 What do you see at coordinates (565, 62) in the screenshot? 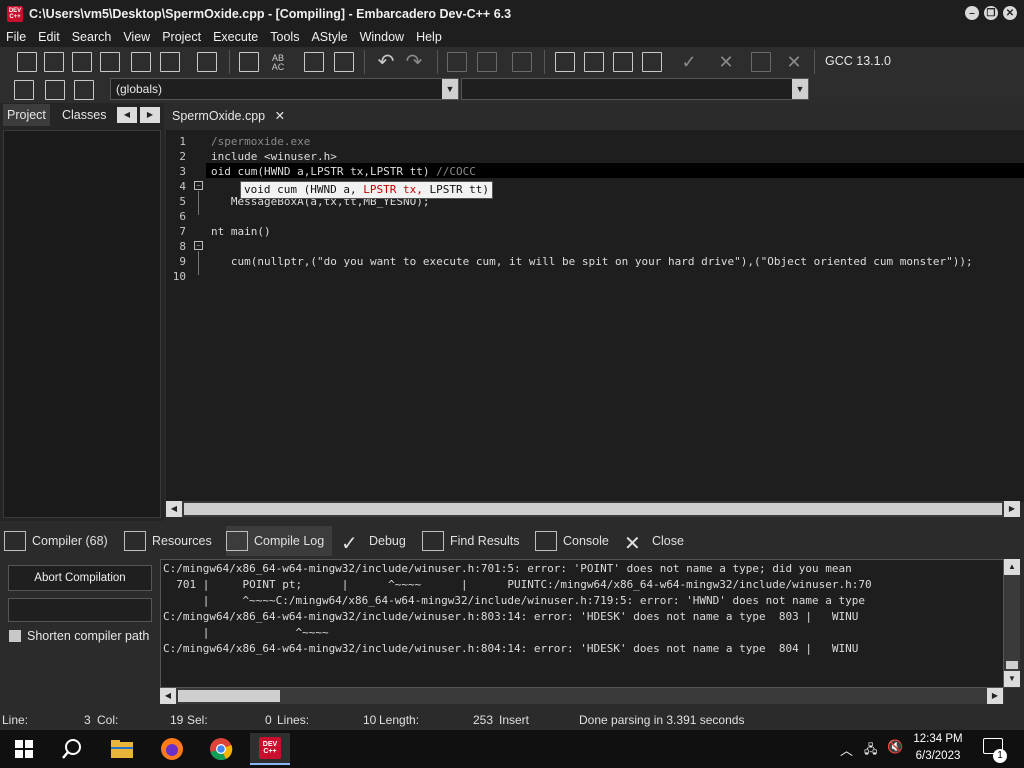
I see `compile-icon` at bounding box center [565, 62].